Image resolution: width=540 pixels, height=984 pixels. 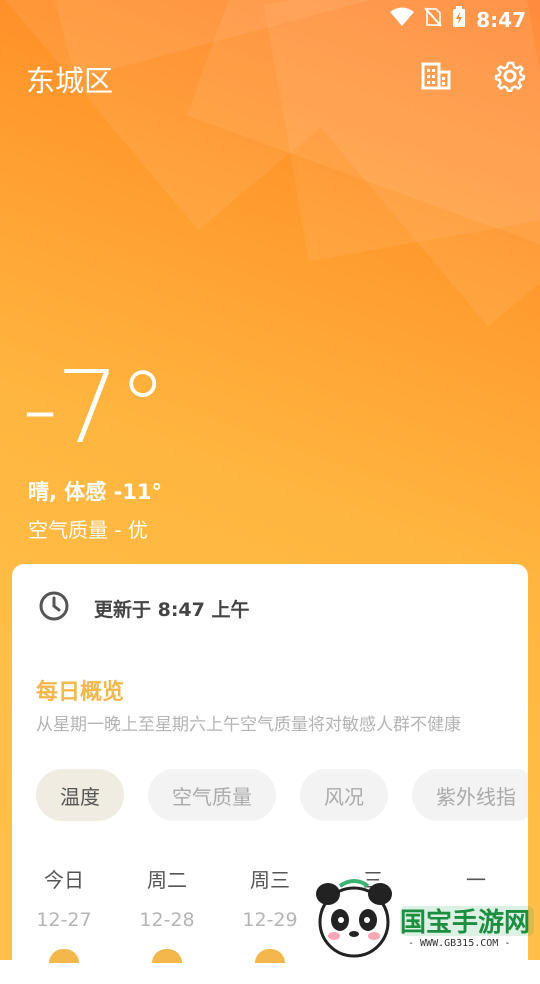 What do you see at coordinates (212, 795) in the screenshot?
I see `chip-air-quality: 空气质量` at bounding box center [212, 795].